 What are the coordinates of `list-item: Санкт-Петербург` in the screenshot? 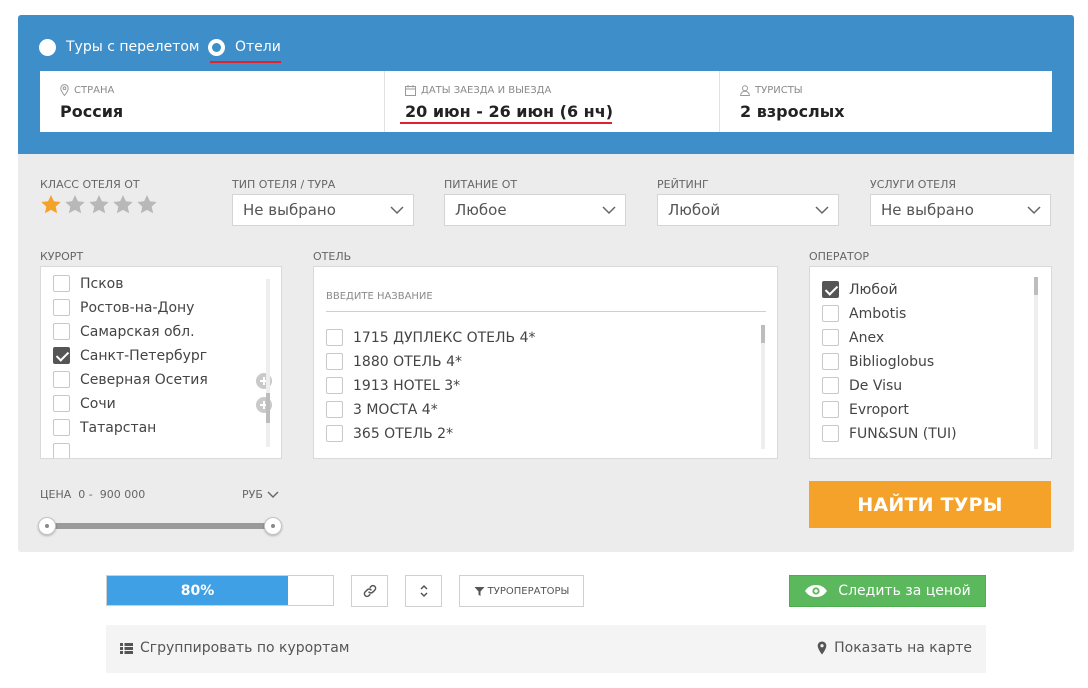 It's located at (130, 355).